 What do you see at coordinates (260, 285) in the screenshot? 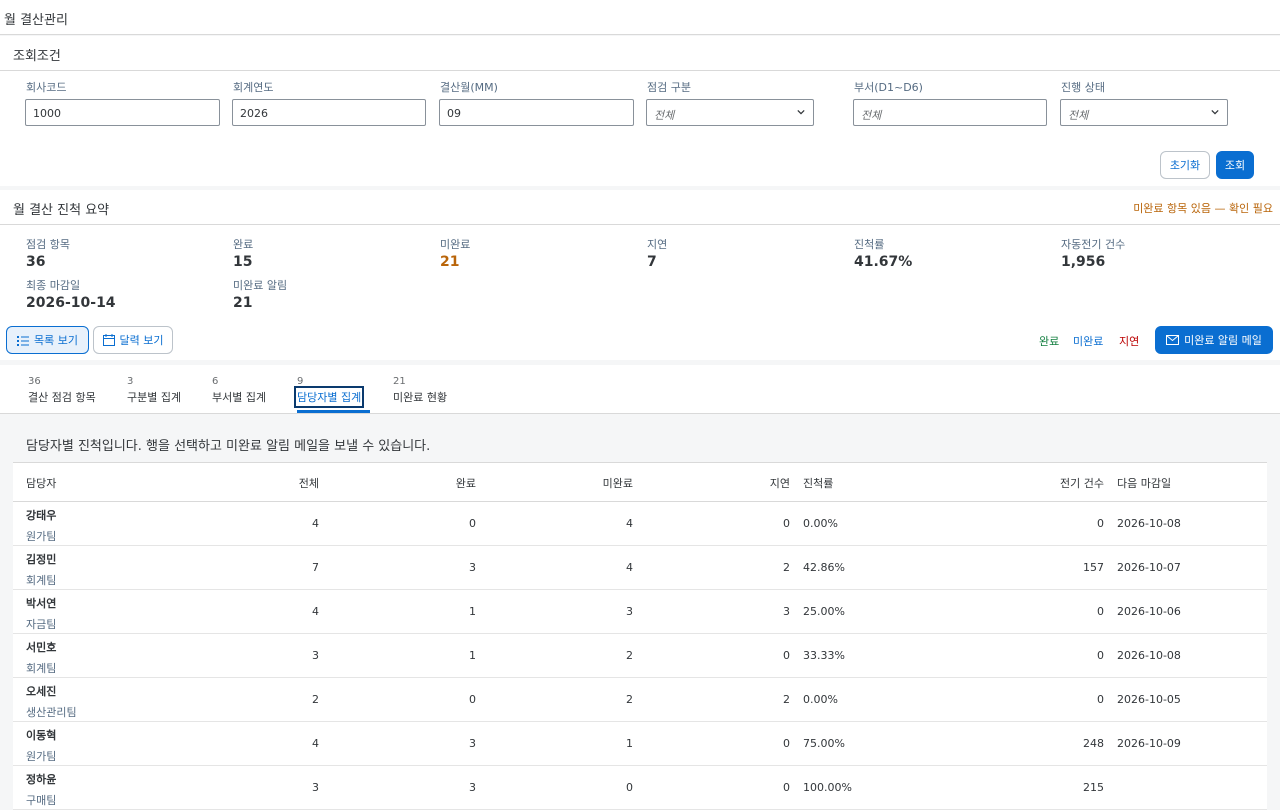
I see `kpi-label-incomplete-alerts: 미완료 알림` at bounding box center [260, 285].